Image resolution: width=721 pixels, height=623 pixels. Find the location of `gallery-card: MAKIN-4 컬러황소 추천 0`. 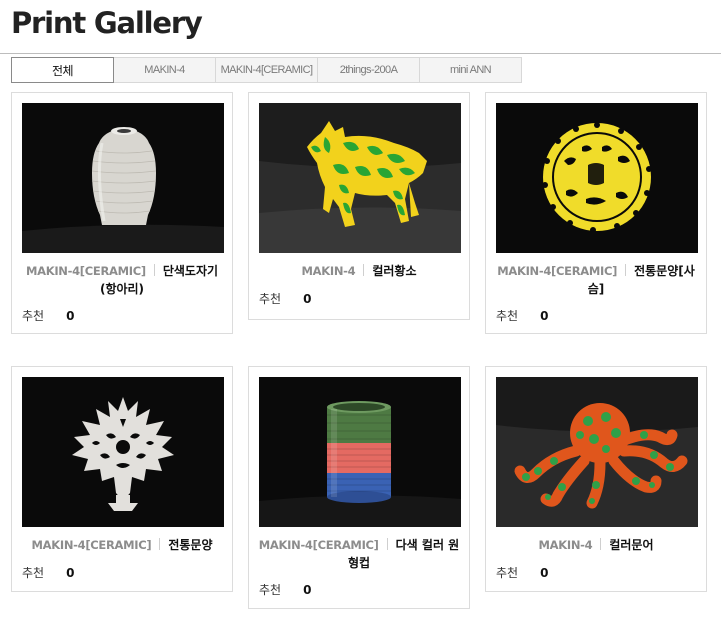

gallery-card: MAKIN-4 컬러황소 추천 0 is located at coordinates (359, 206).